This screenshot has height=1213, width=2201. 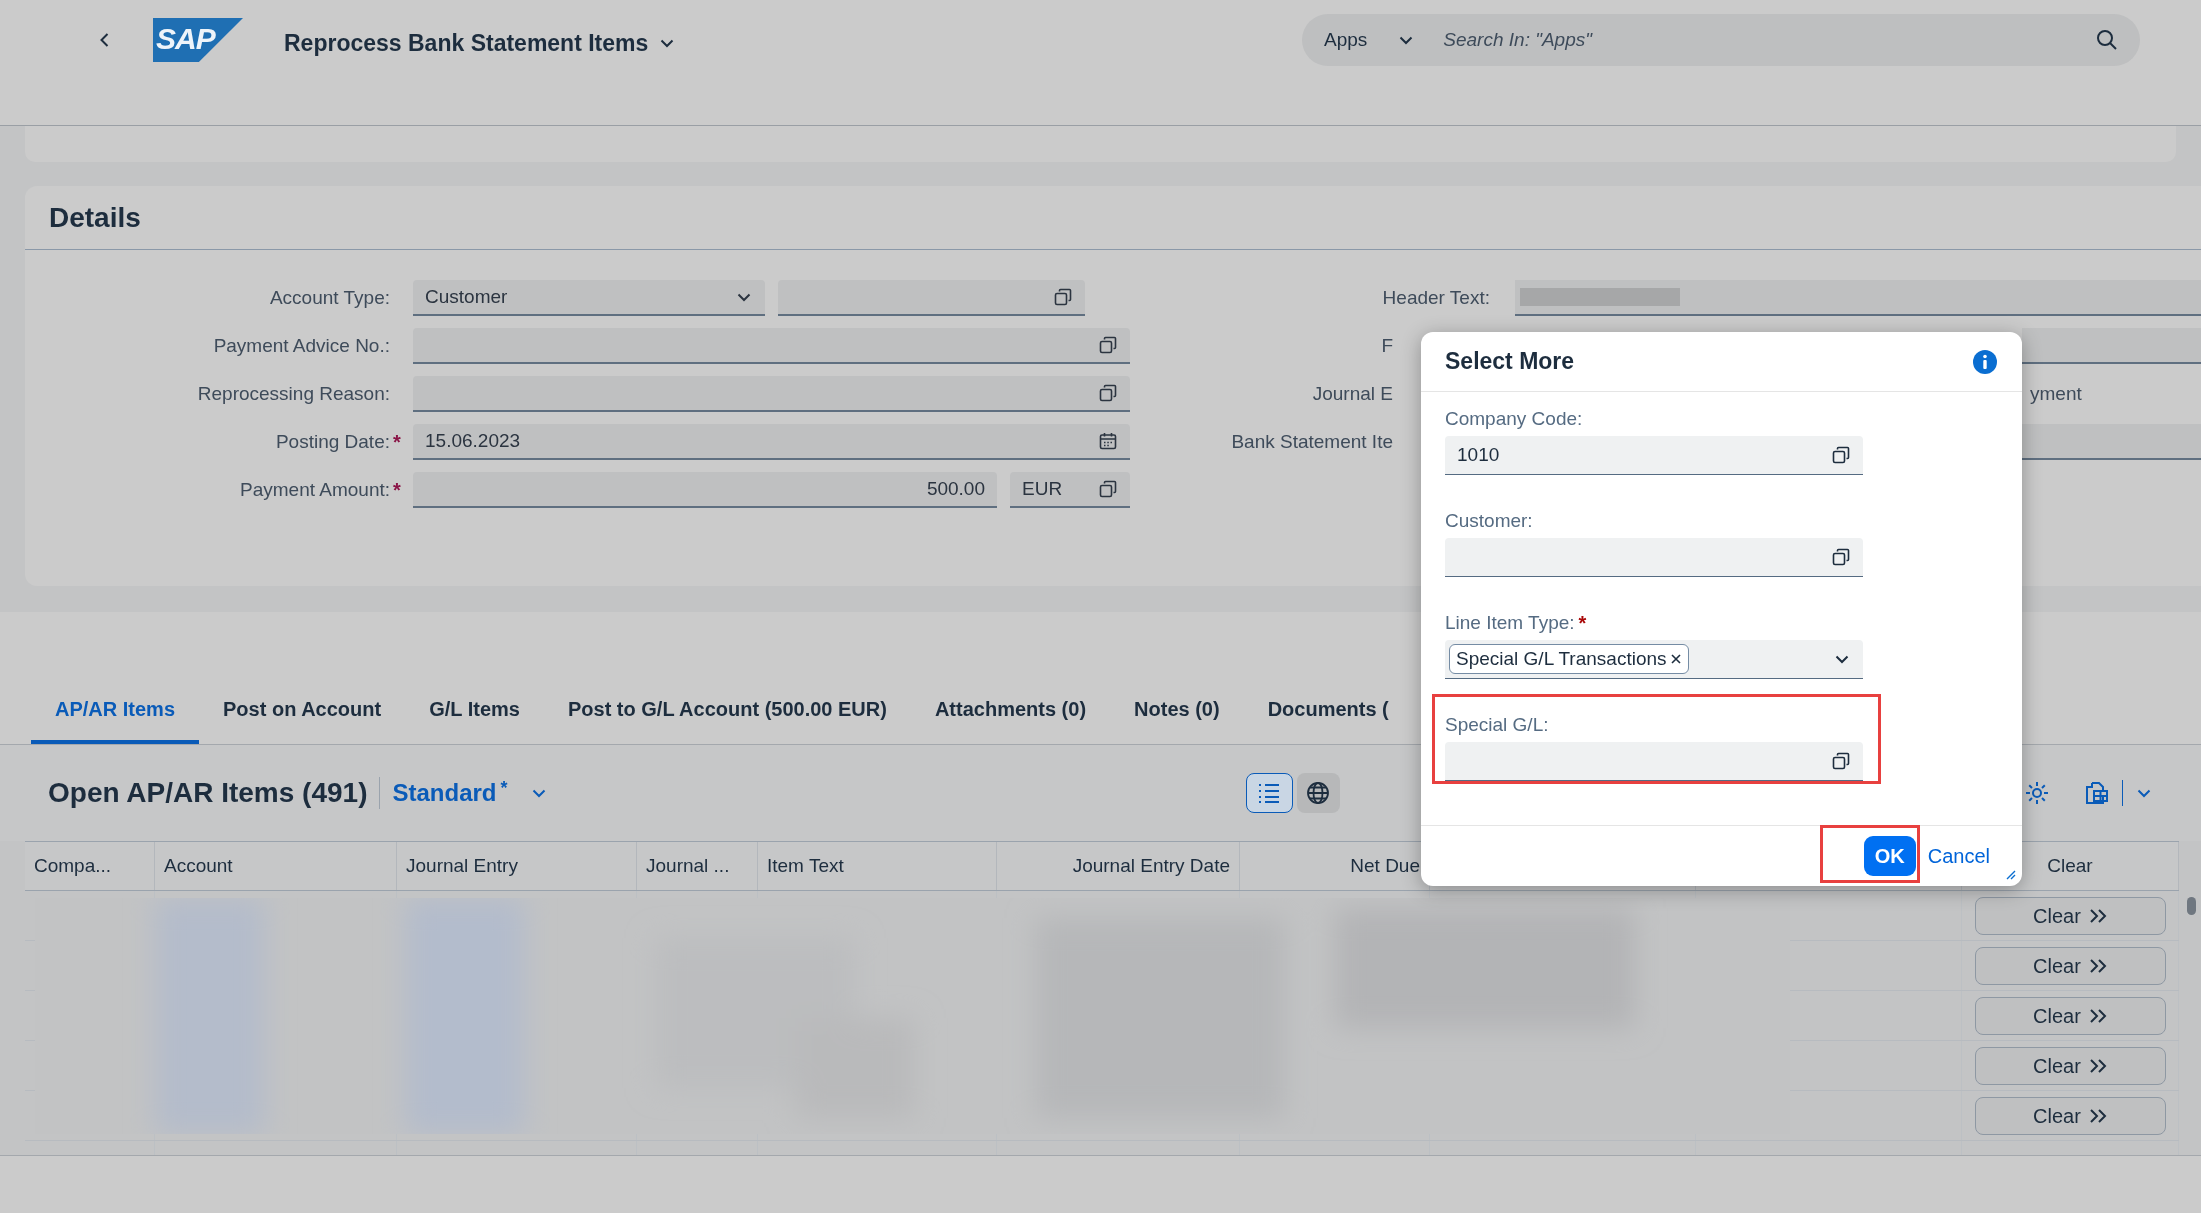 I want to click on variant-selector: Standard *, so click(x=450, y=793).